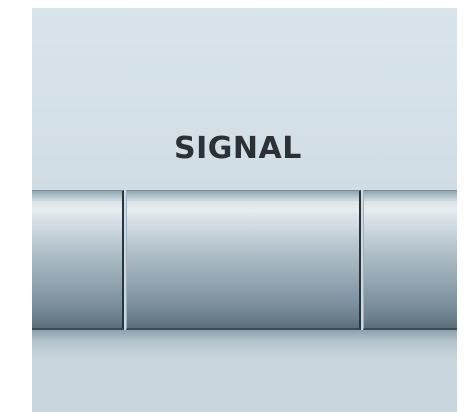 The image size is (465, 412). I want to click on signal-key-right, so click(410, 260).